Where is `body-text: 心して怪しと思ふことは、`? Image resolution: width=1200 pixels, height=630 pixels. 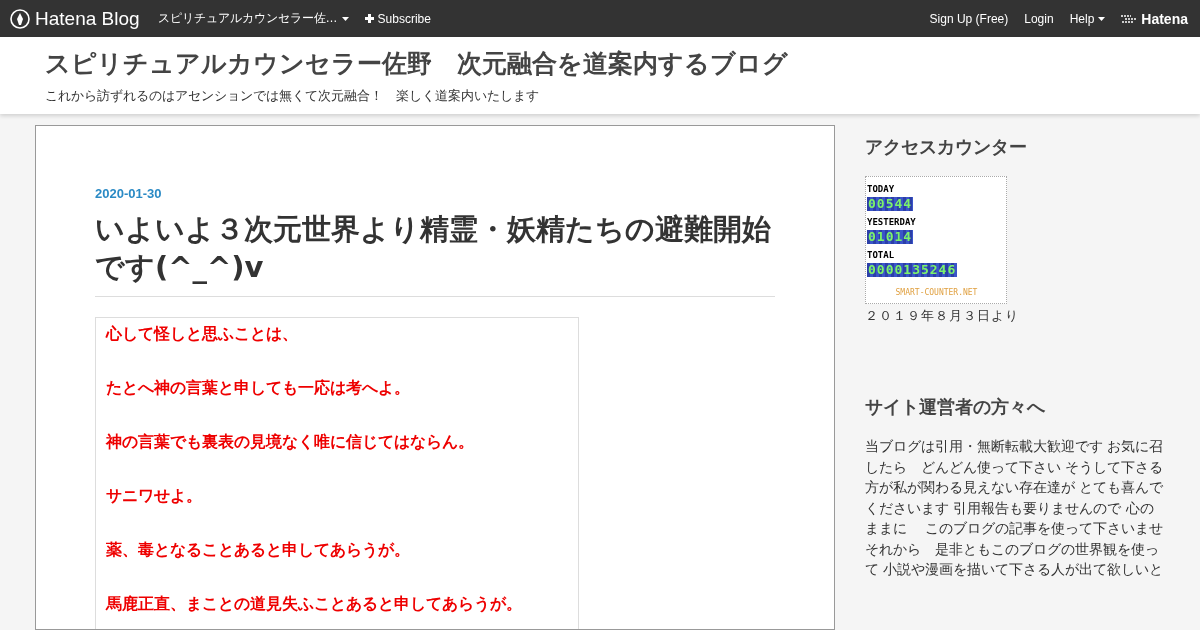 body-text: 心して怪しと思ふことは、 is located at coordinates (202, 335).